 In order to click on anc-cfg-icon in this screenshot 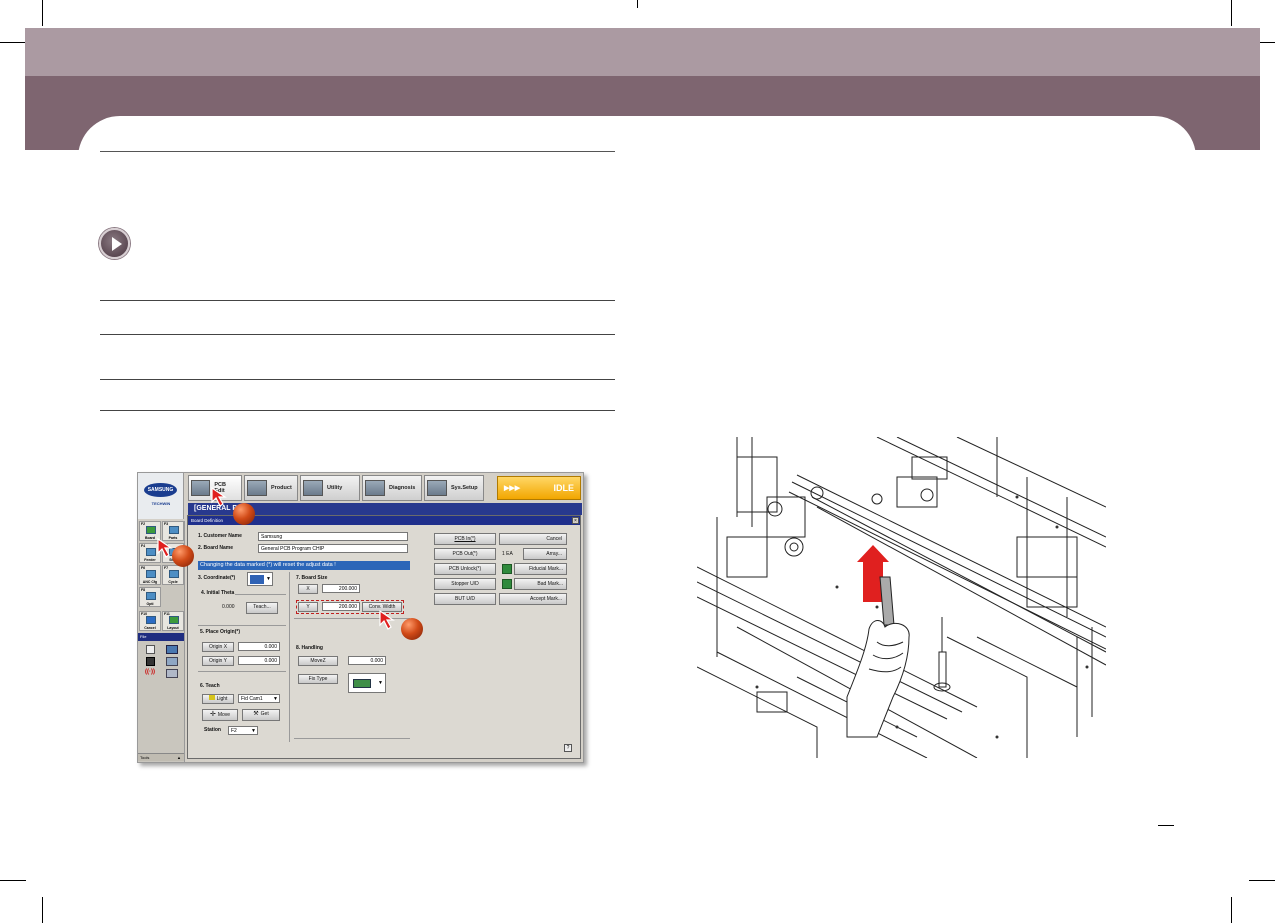, I will do `click(151, 574)`.